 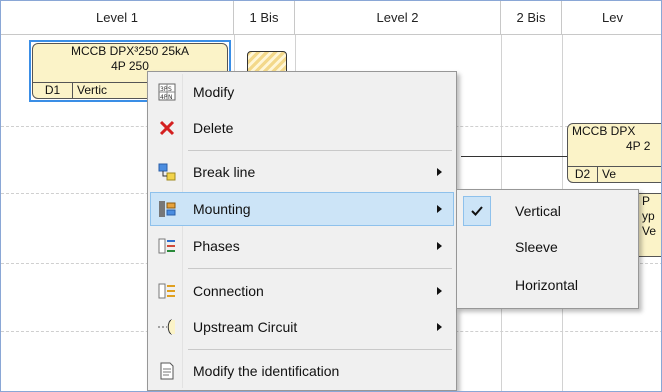 What do you see at coordinates (167, 371) in the screenshot?
I see `identification-icon` at bounding box center [167, 371].